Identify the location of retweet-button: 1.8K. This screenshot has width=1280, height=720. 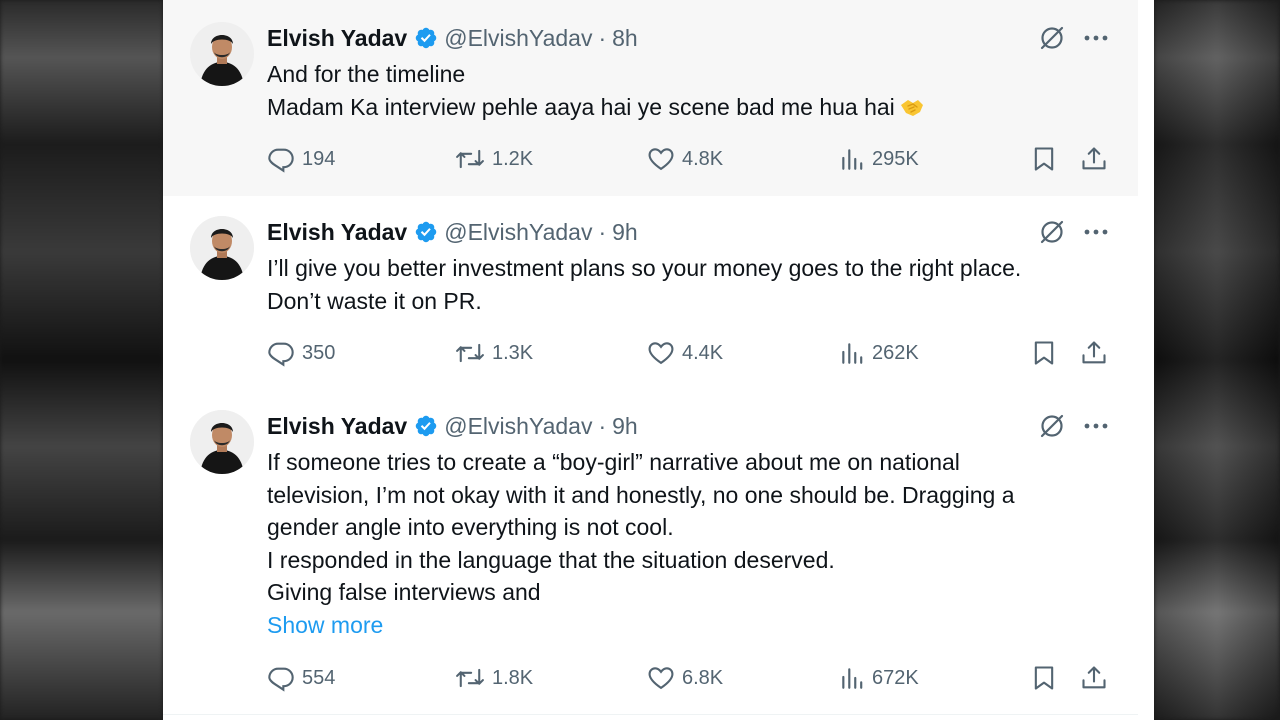
(494, 678).